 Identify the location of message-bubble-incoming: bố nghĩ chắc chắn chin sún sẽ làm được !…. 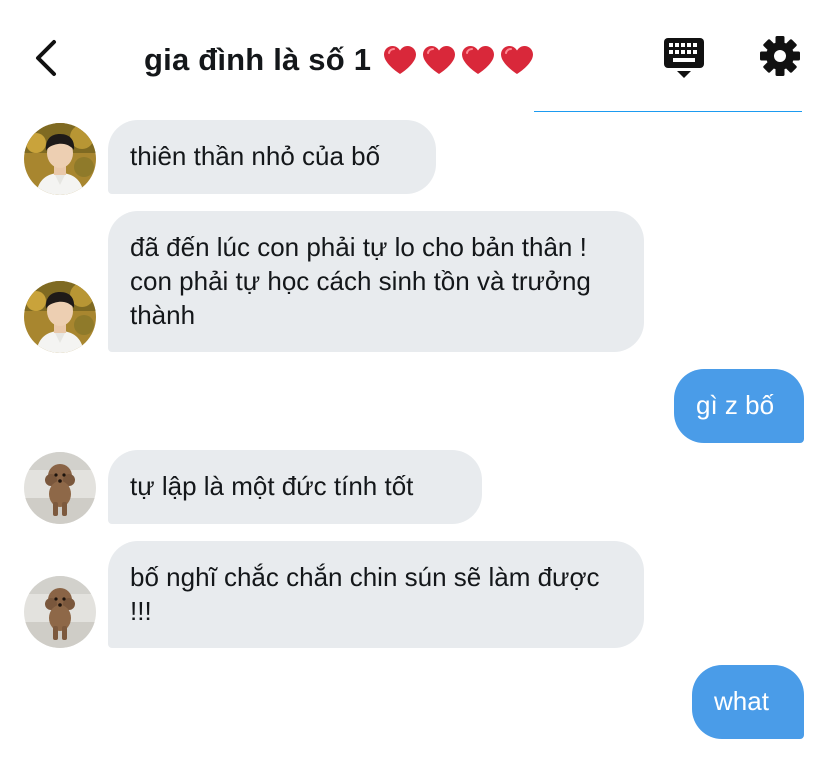
(376, 594).